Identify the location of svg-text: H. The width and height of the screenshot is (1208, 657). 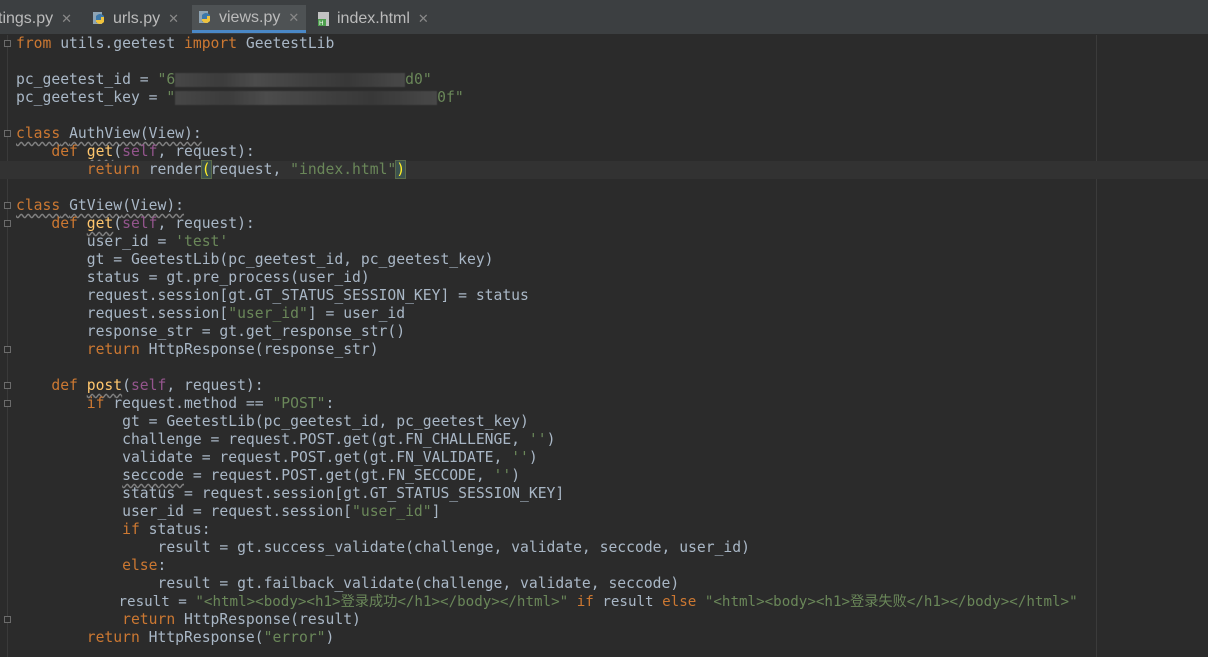
(321, 23).